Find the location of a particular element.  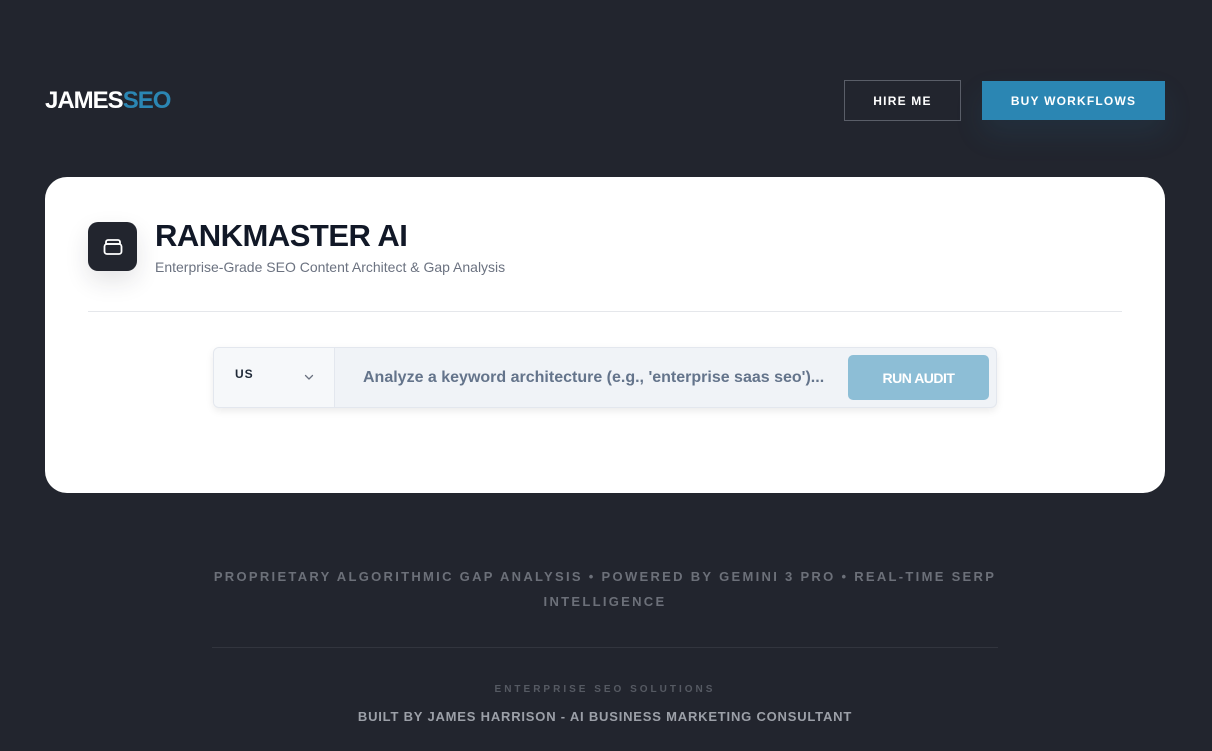

audit-search-bar: US RUN AUDIT is located at coordinates (605, 377).